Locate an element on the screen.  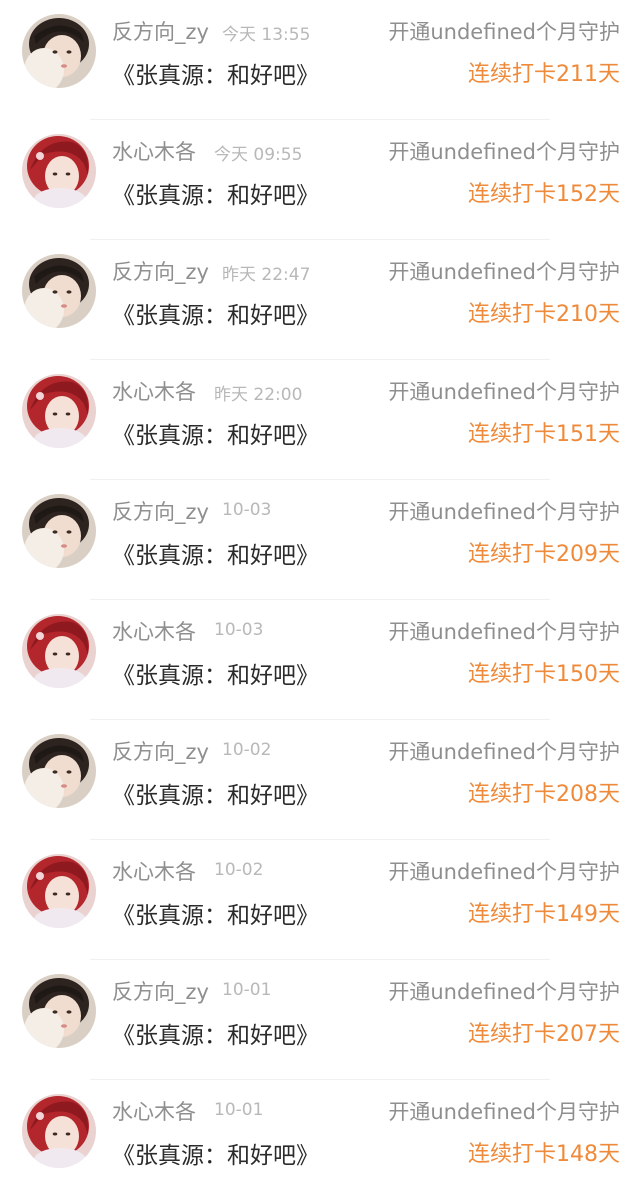
streak-badge: 连续打卡152天 is located at coordinates (544, 194).